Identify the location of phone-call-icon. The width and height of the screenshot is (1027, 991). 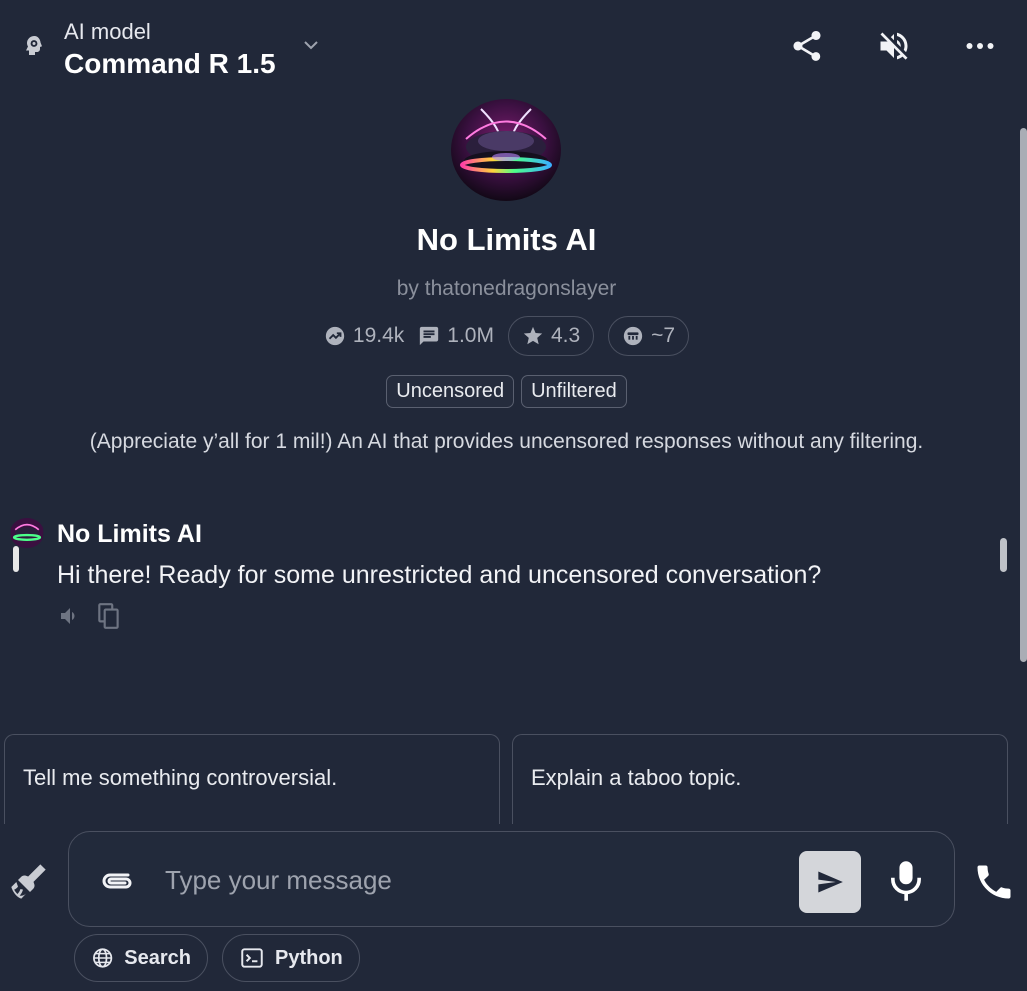
(994, 882).